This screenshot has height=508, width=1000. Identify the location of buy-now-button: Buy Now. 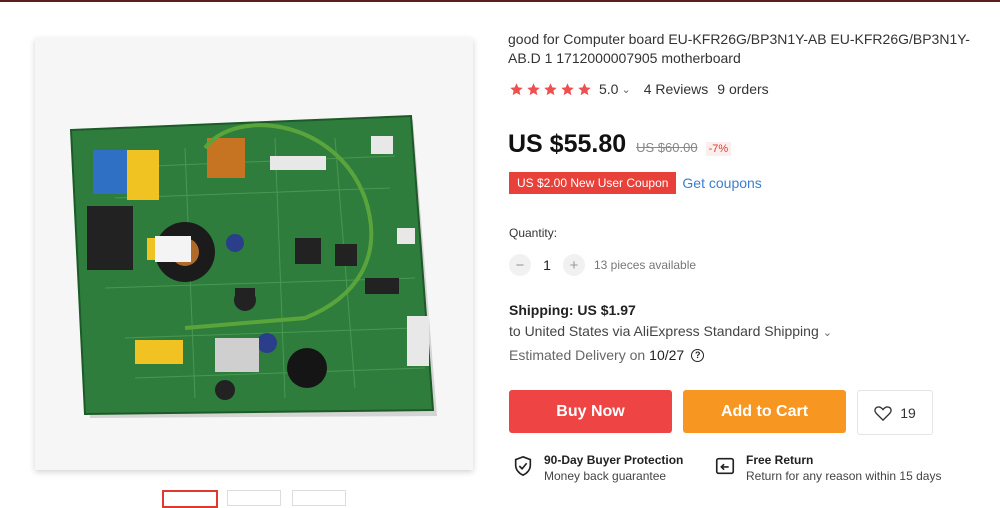
(590, 411).